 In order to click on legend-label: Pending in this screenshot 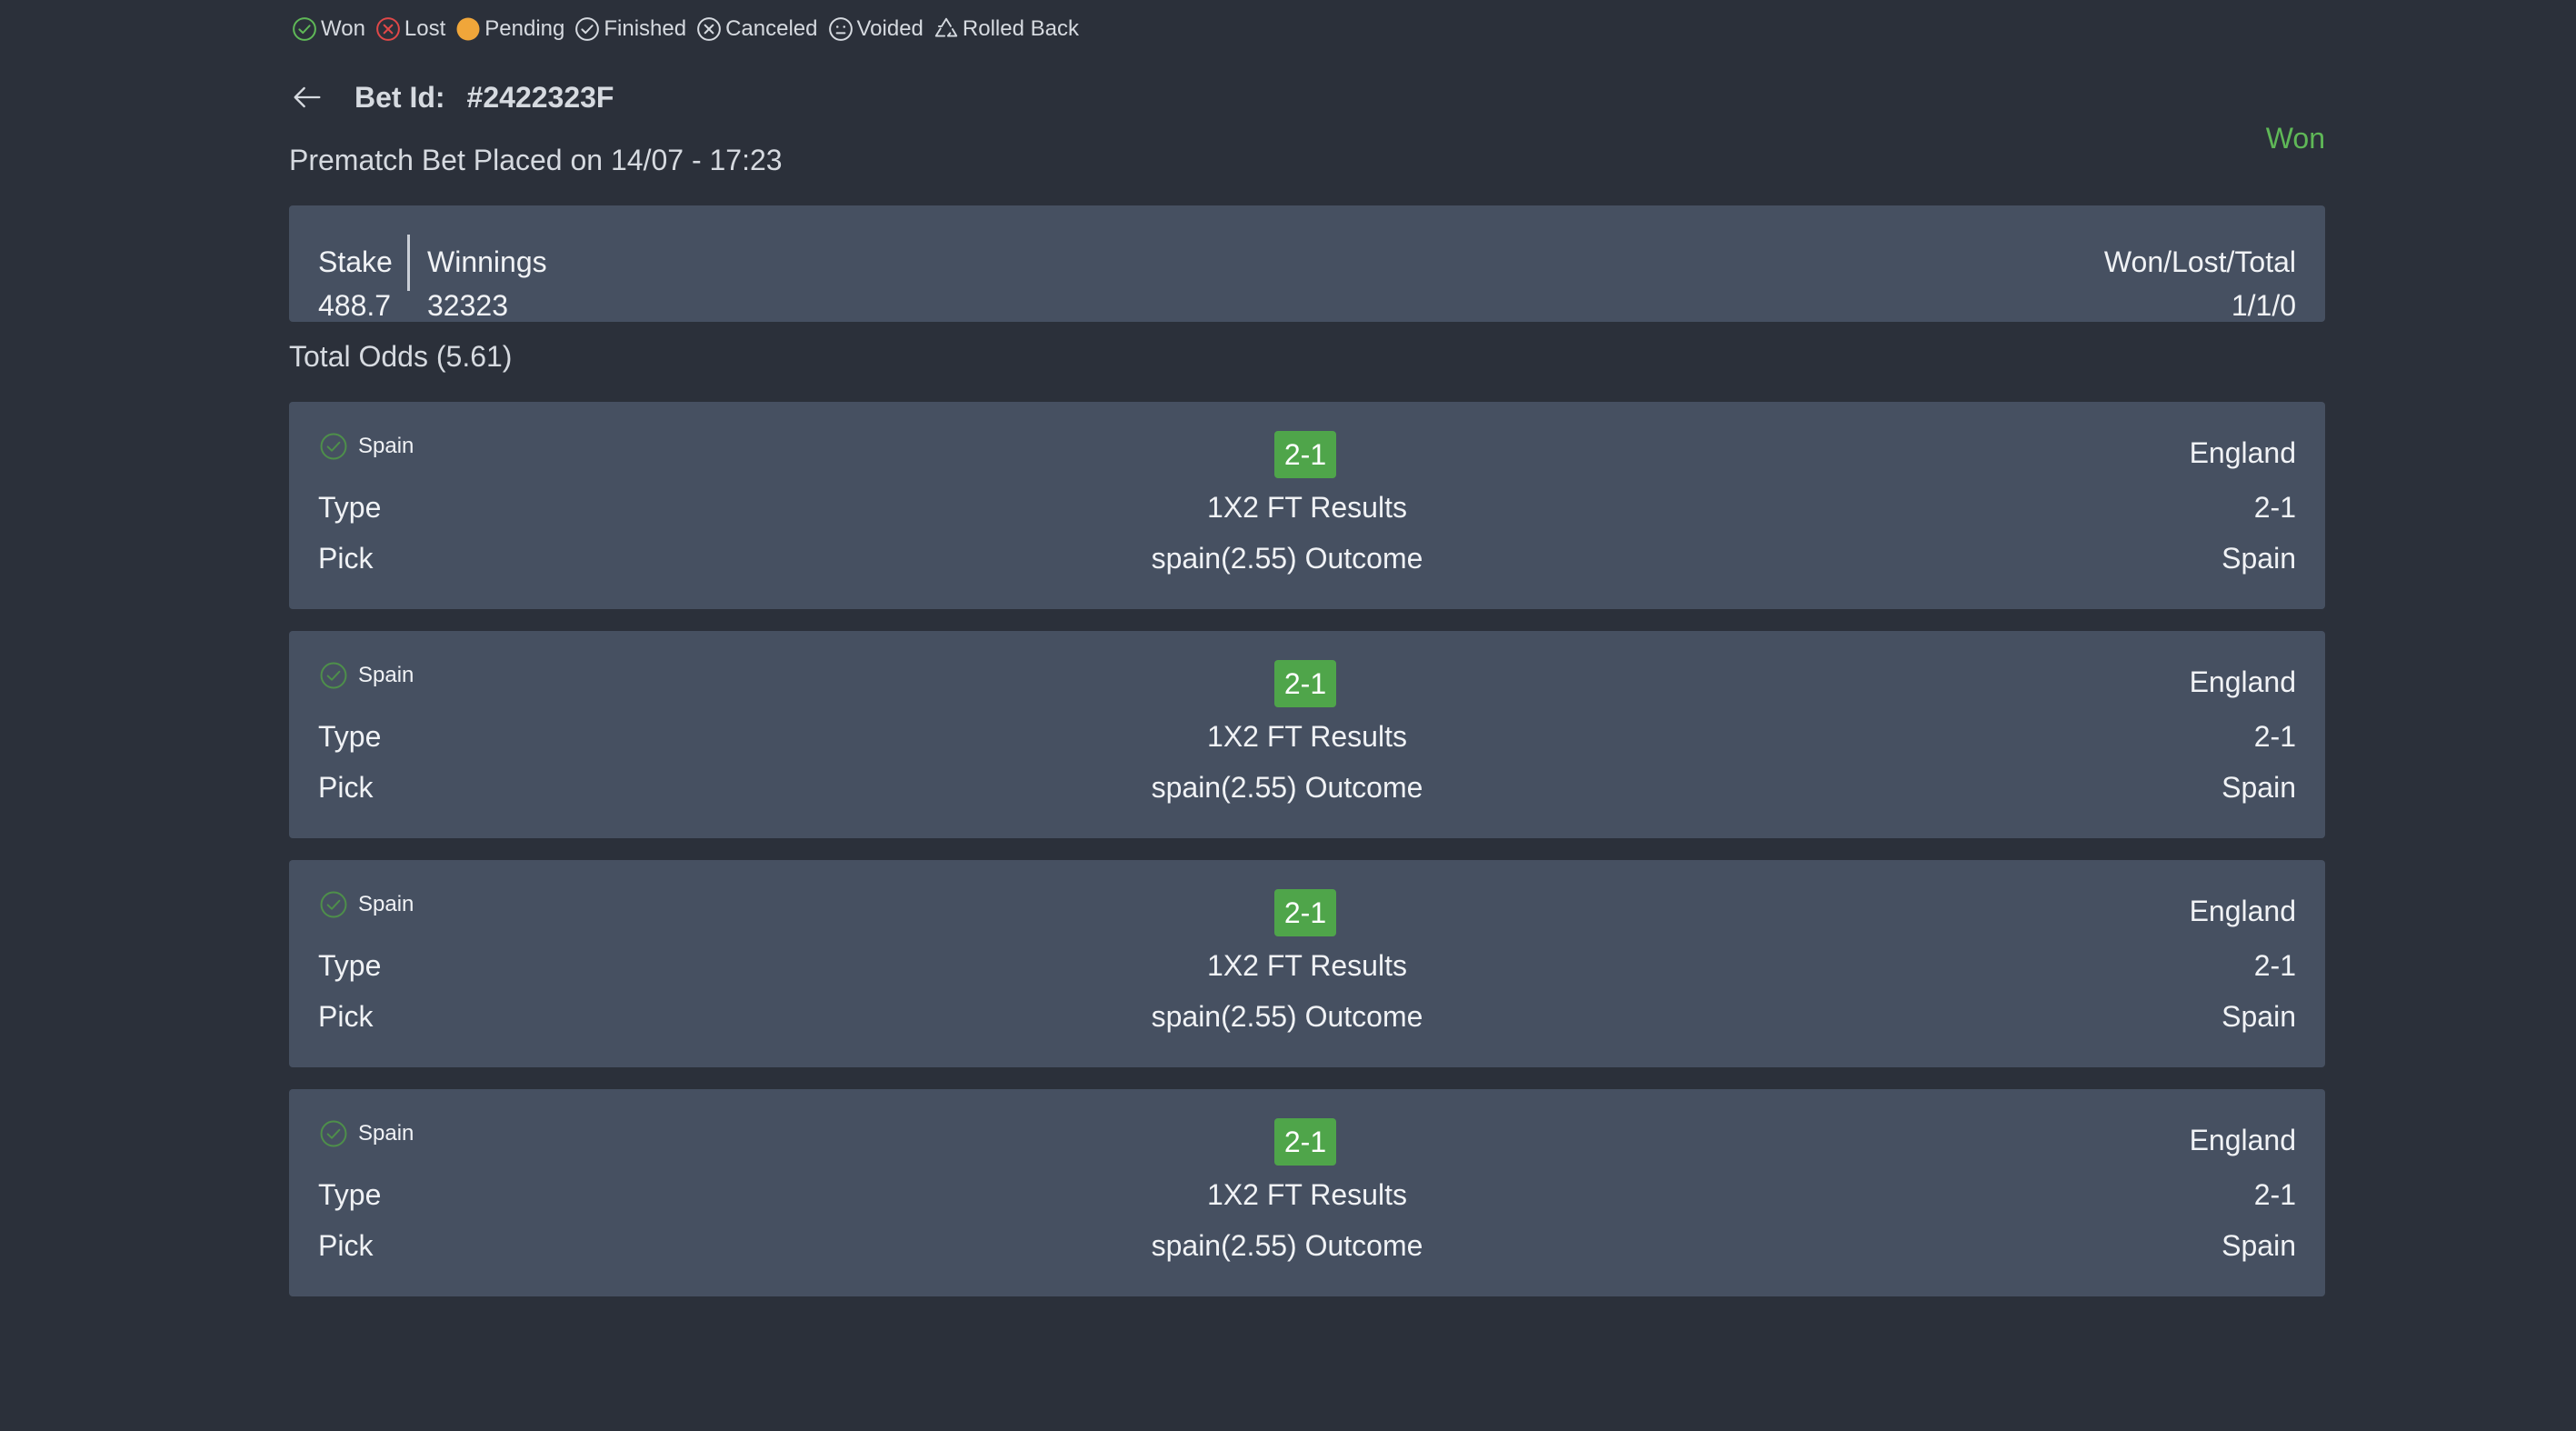, I will do `click(524, 28)`.